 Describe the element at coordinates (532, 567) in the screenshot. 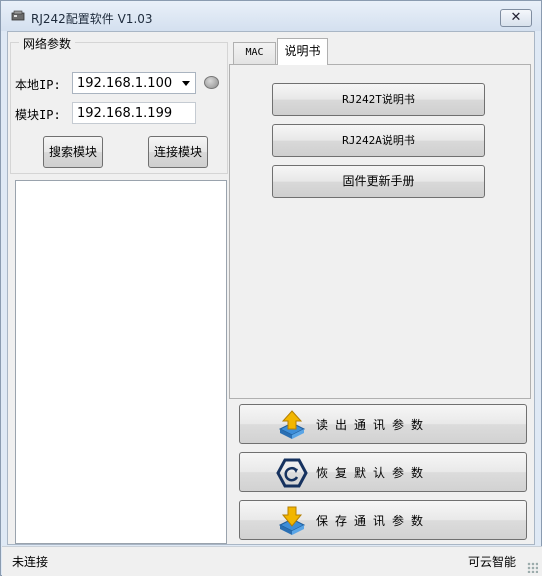

I see `resize-grip-icon` at that location.